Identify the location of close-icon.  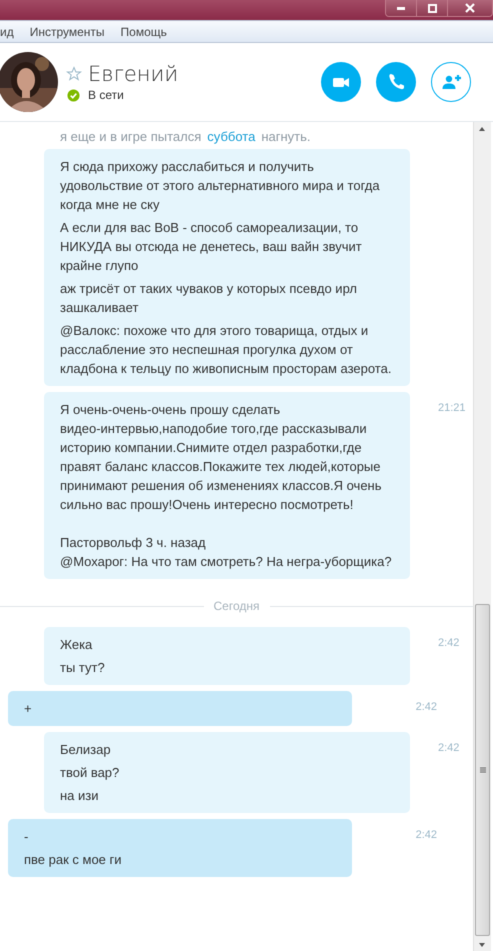
(470, 8).